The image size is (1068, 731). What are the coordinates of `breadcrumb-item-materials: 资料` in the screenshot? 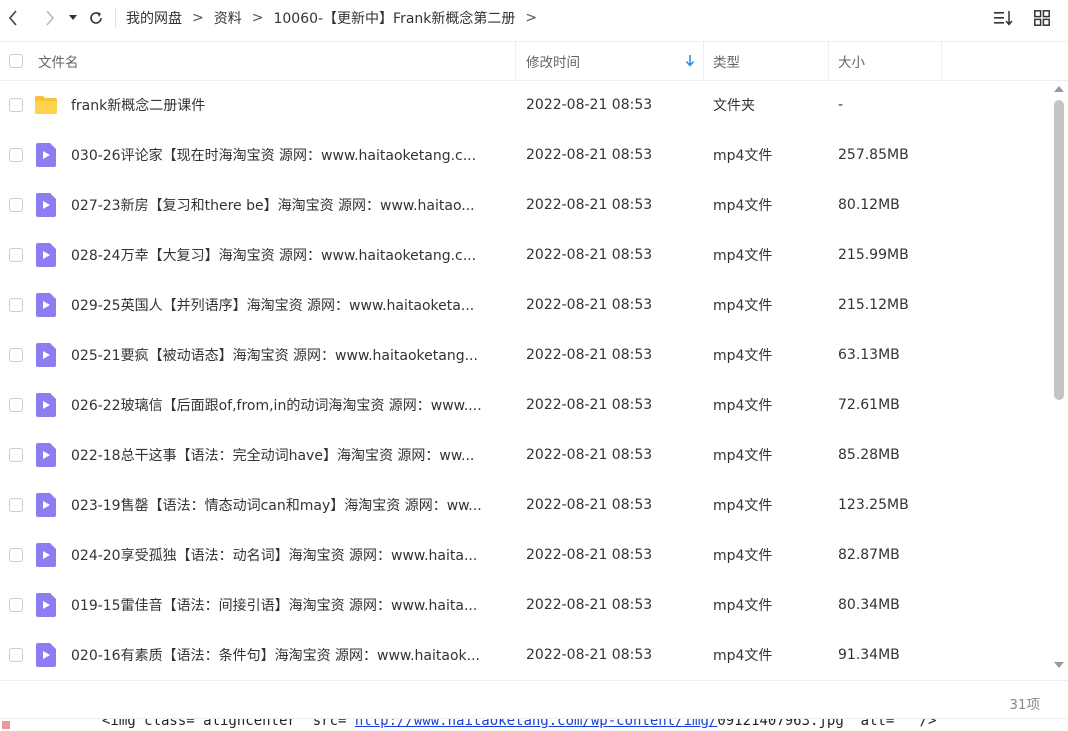 It's located at (228, 18).